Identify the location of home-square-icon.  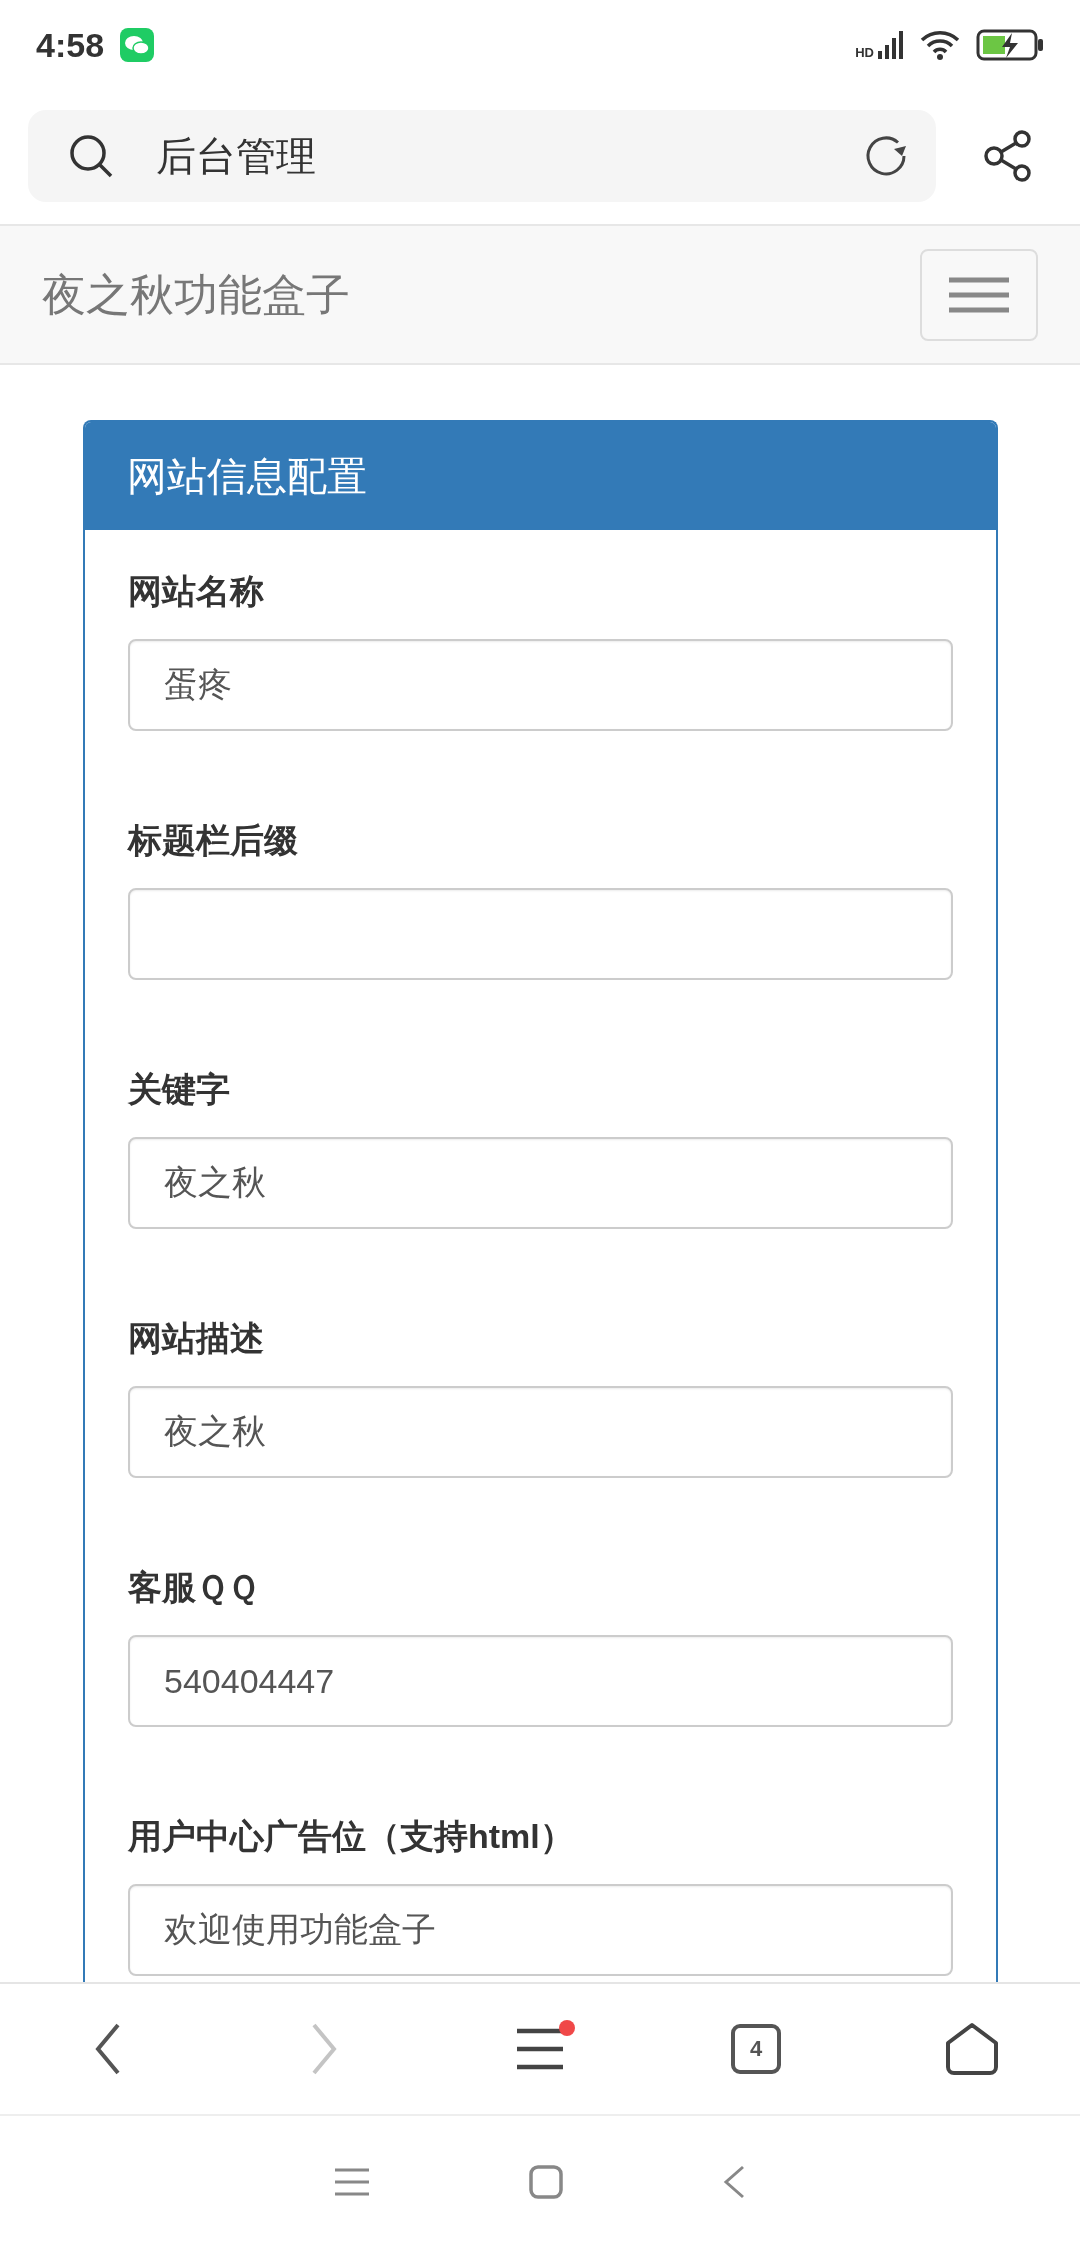
(546, 2182).